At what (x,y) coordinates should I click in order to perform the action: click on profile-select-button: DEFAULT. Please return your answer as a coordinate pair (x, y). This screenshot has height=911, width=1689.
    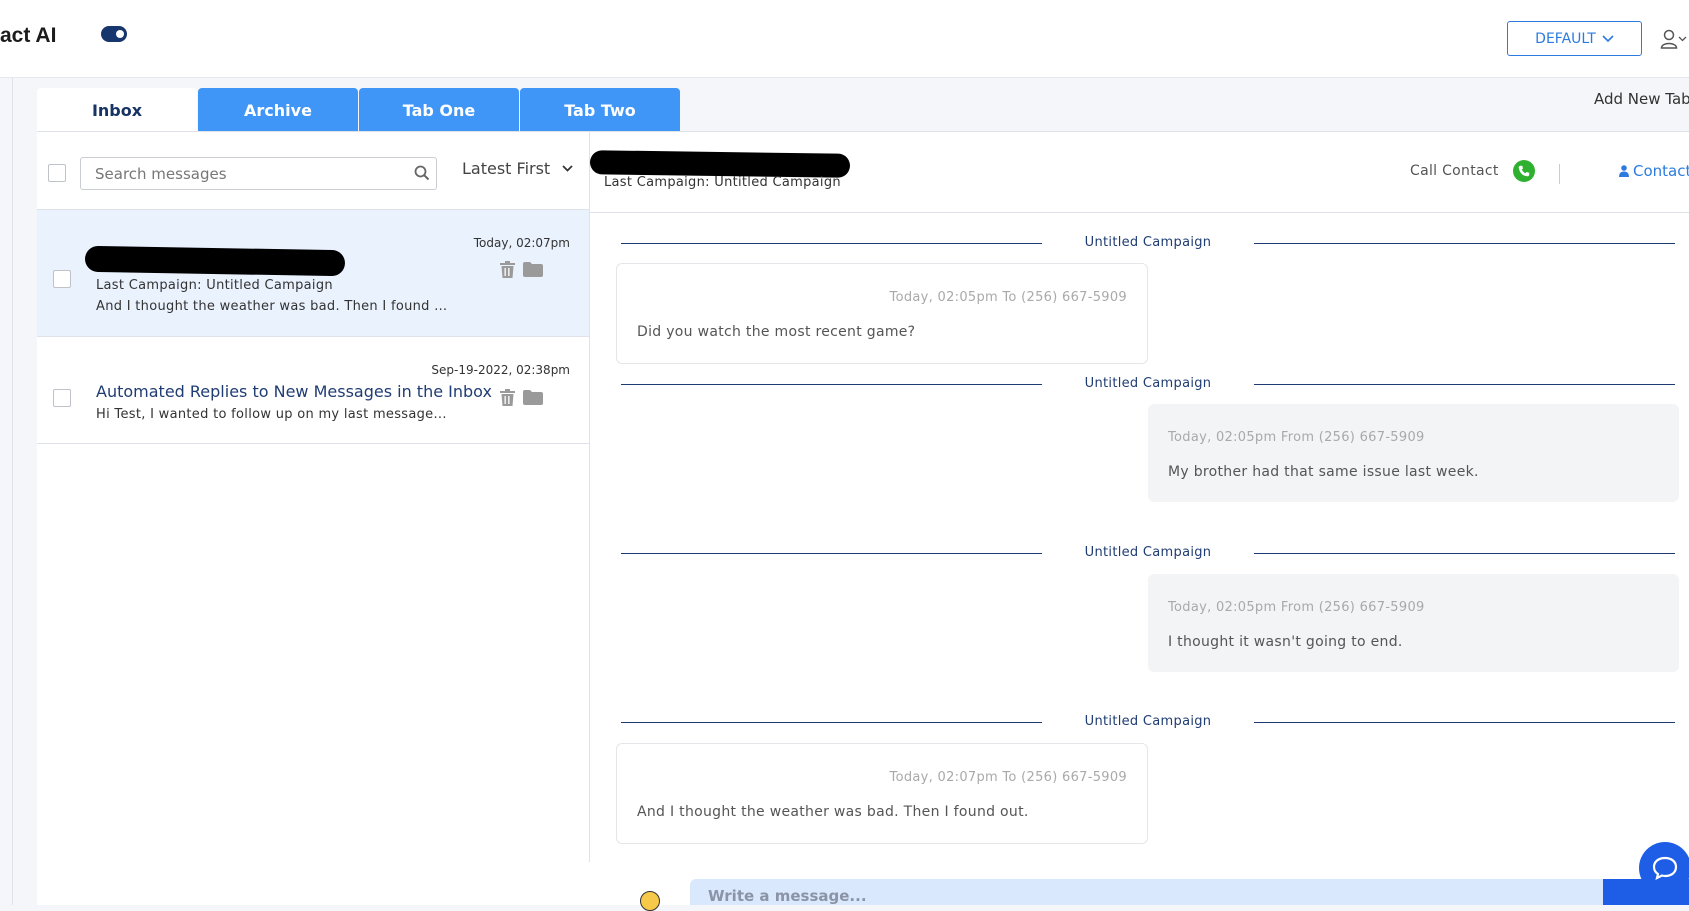
    Looking at the image, I should click on (1574, 38).